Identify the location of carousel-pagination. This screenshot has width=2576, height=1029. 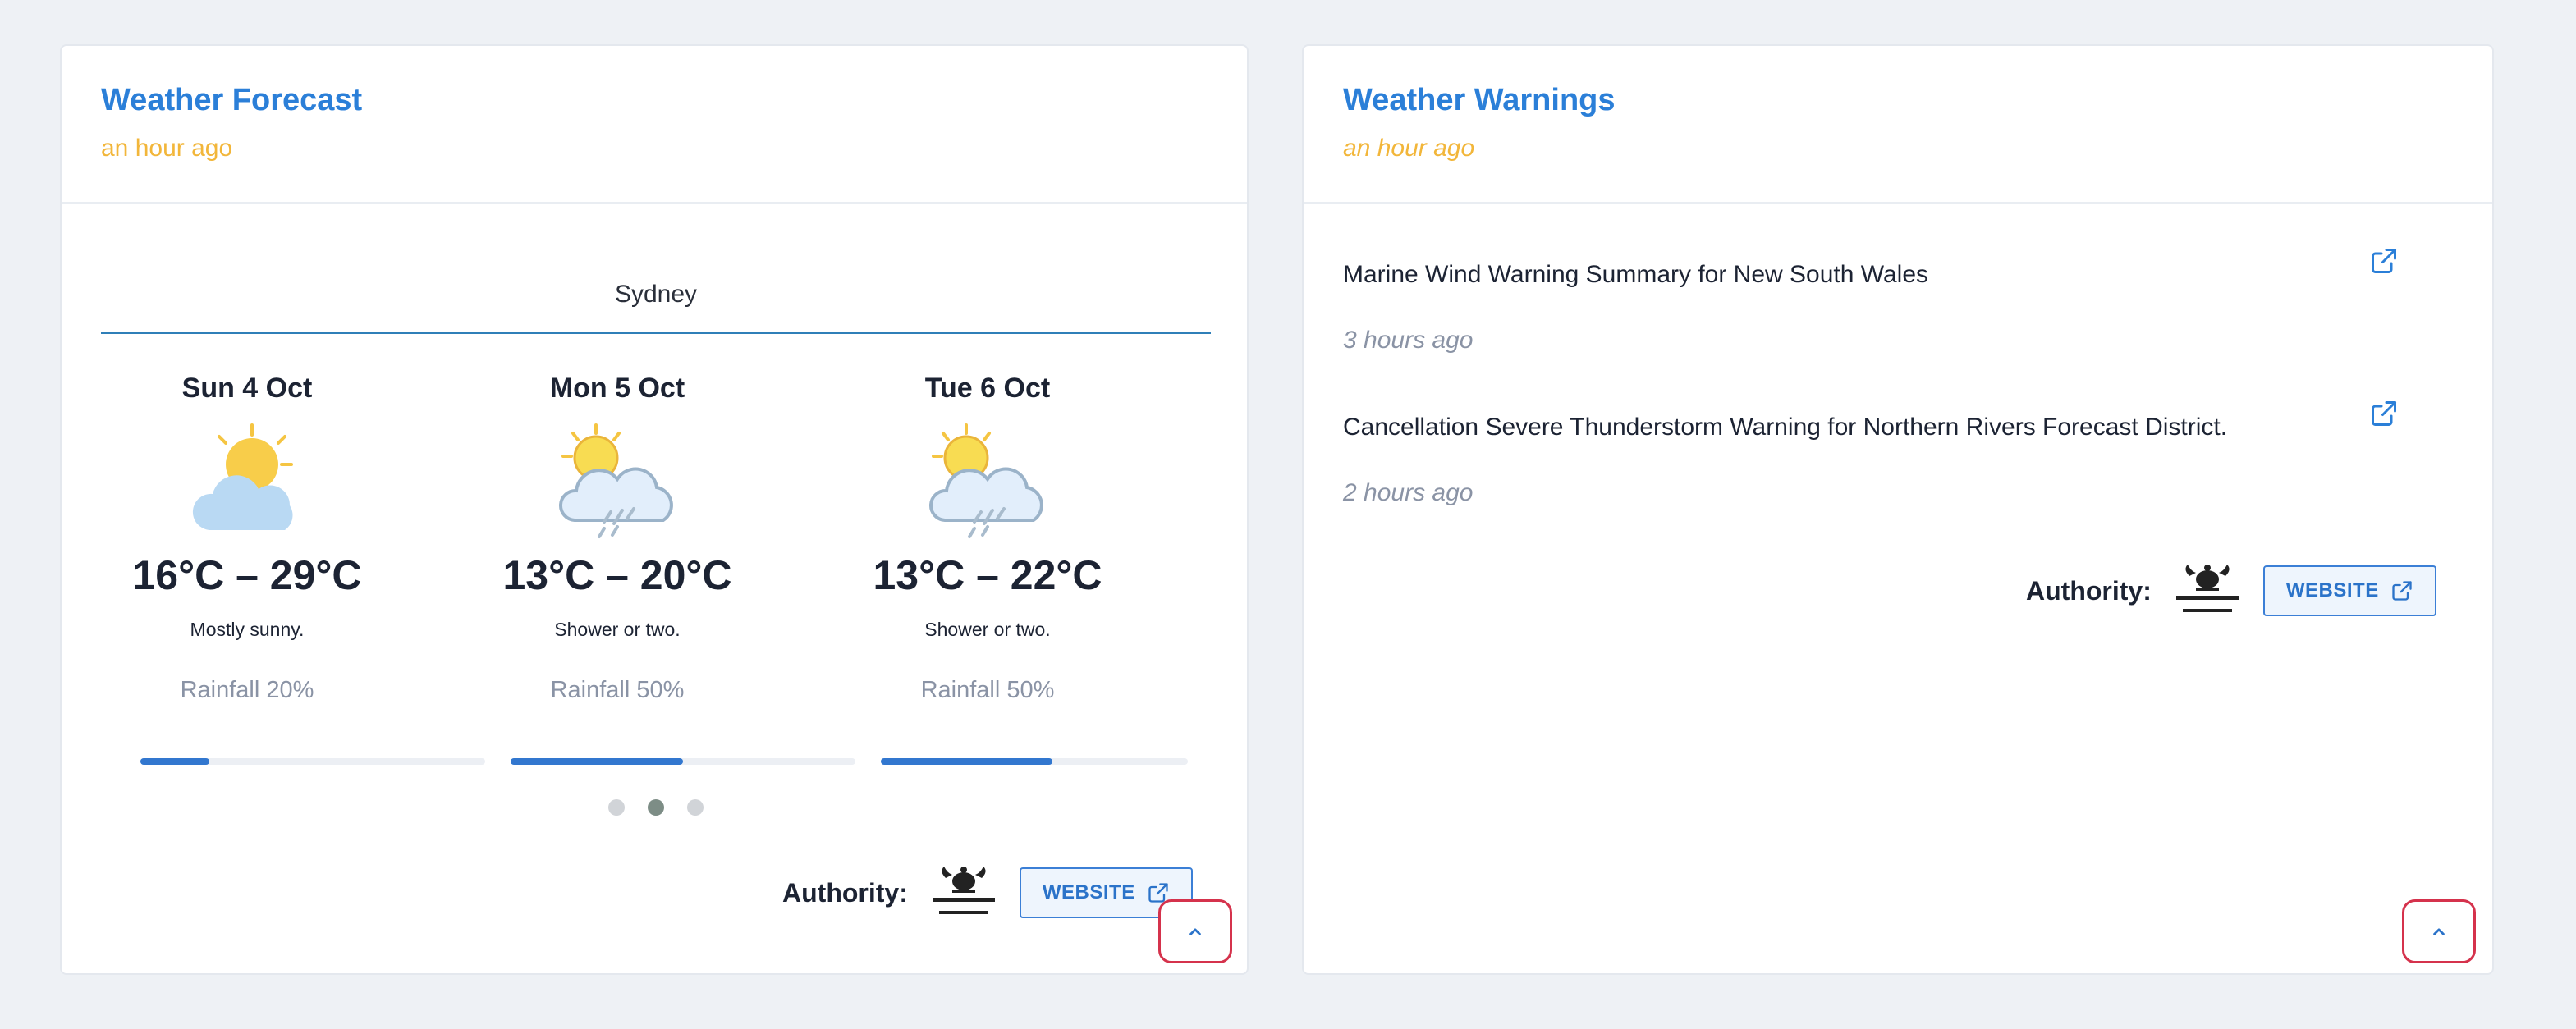
(656, 808).